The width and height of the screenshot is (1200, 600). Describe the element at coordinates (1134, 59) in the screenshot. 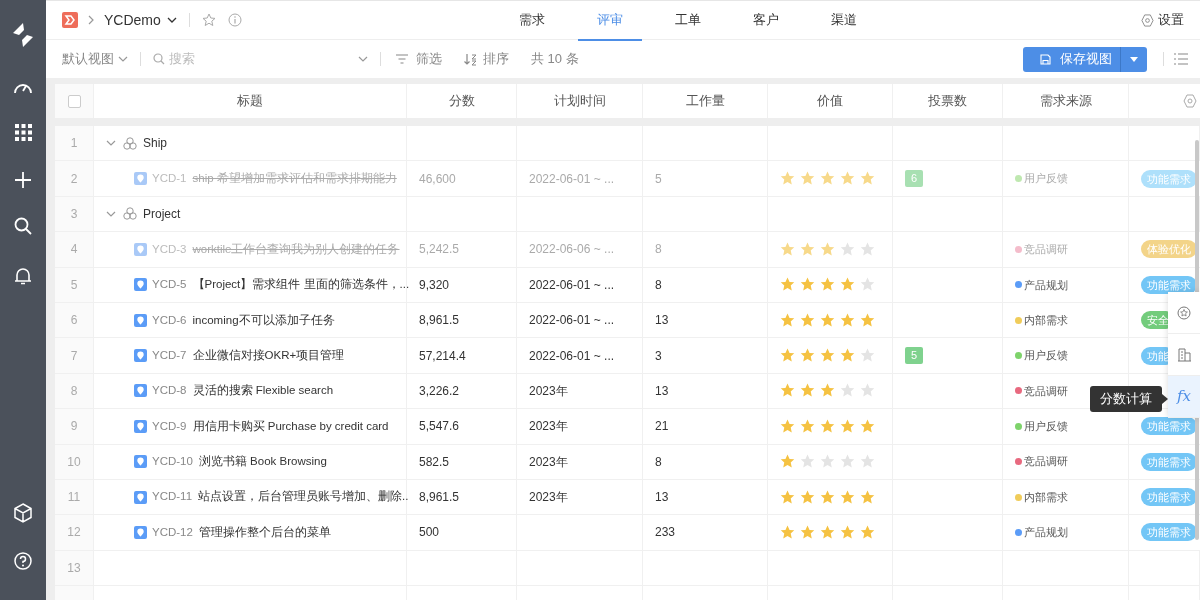

I see `caret-down-icon` at that location.